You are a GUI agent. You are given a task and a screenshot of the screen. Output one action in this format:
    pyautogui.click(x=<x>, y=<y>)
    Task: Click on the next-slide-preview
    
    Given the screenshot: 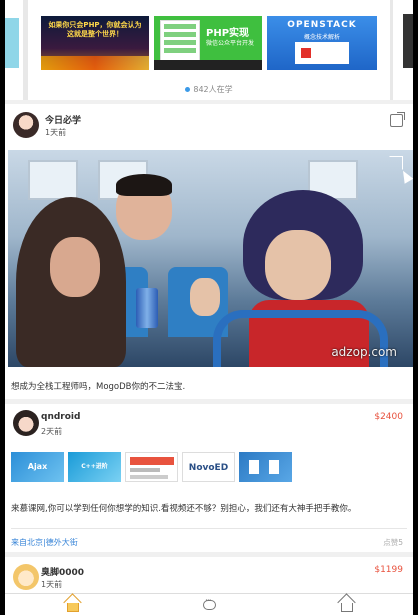 What is the action you would take?
    pyautogui.click(x=408, y=41)
    